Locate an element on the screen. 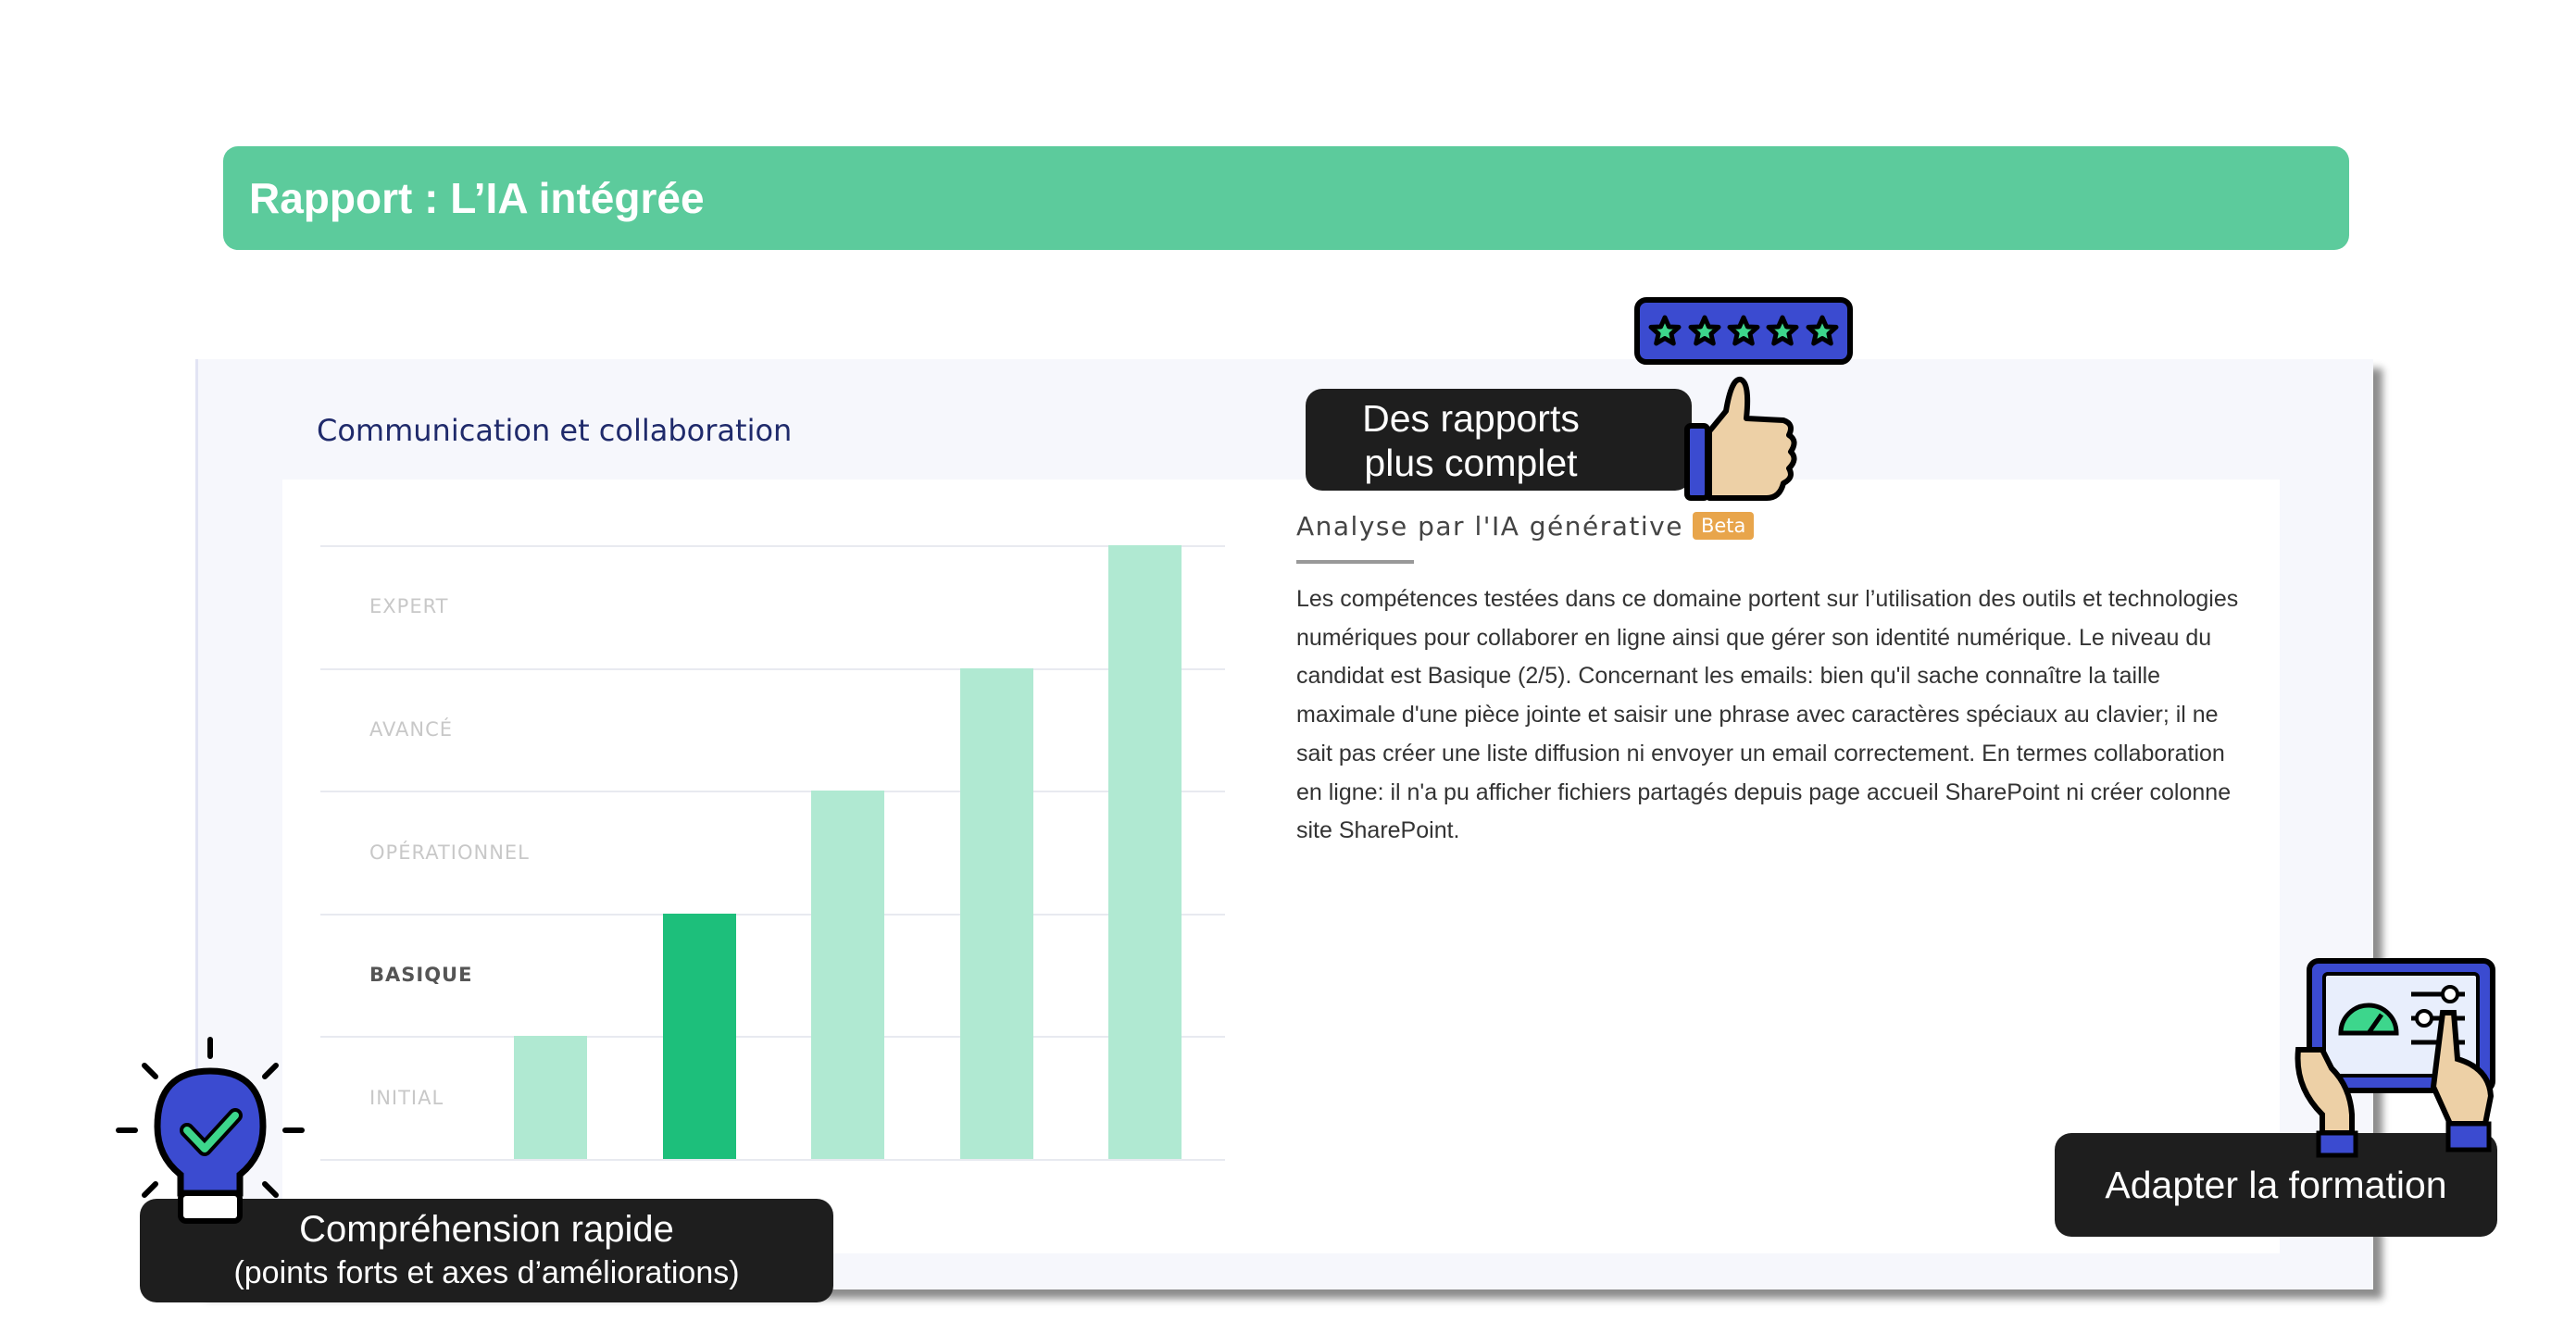 The height and width of the screenshot is (1333, 2576). analysis-underline is located at coordinates (1355, 562).